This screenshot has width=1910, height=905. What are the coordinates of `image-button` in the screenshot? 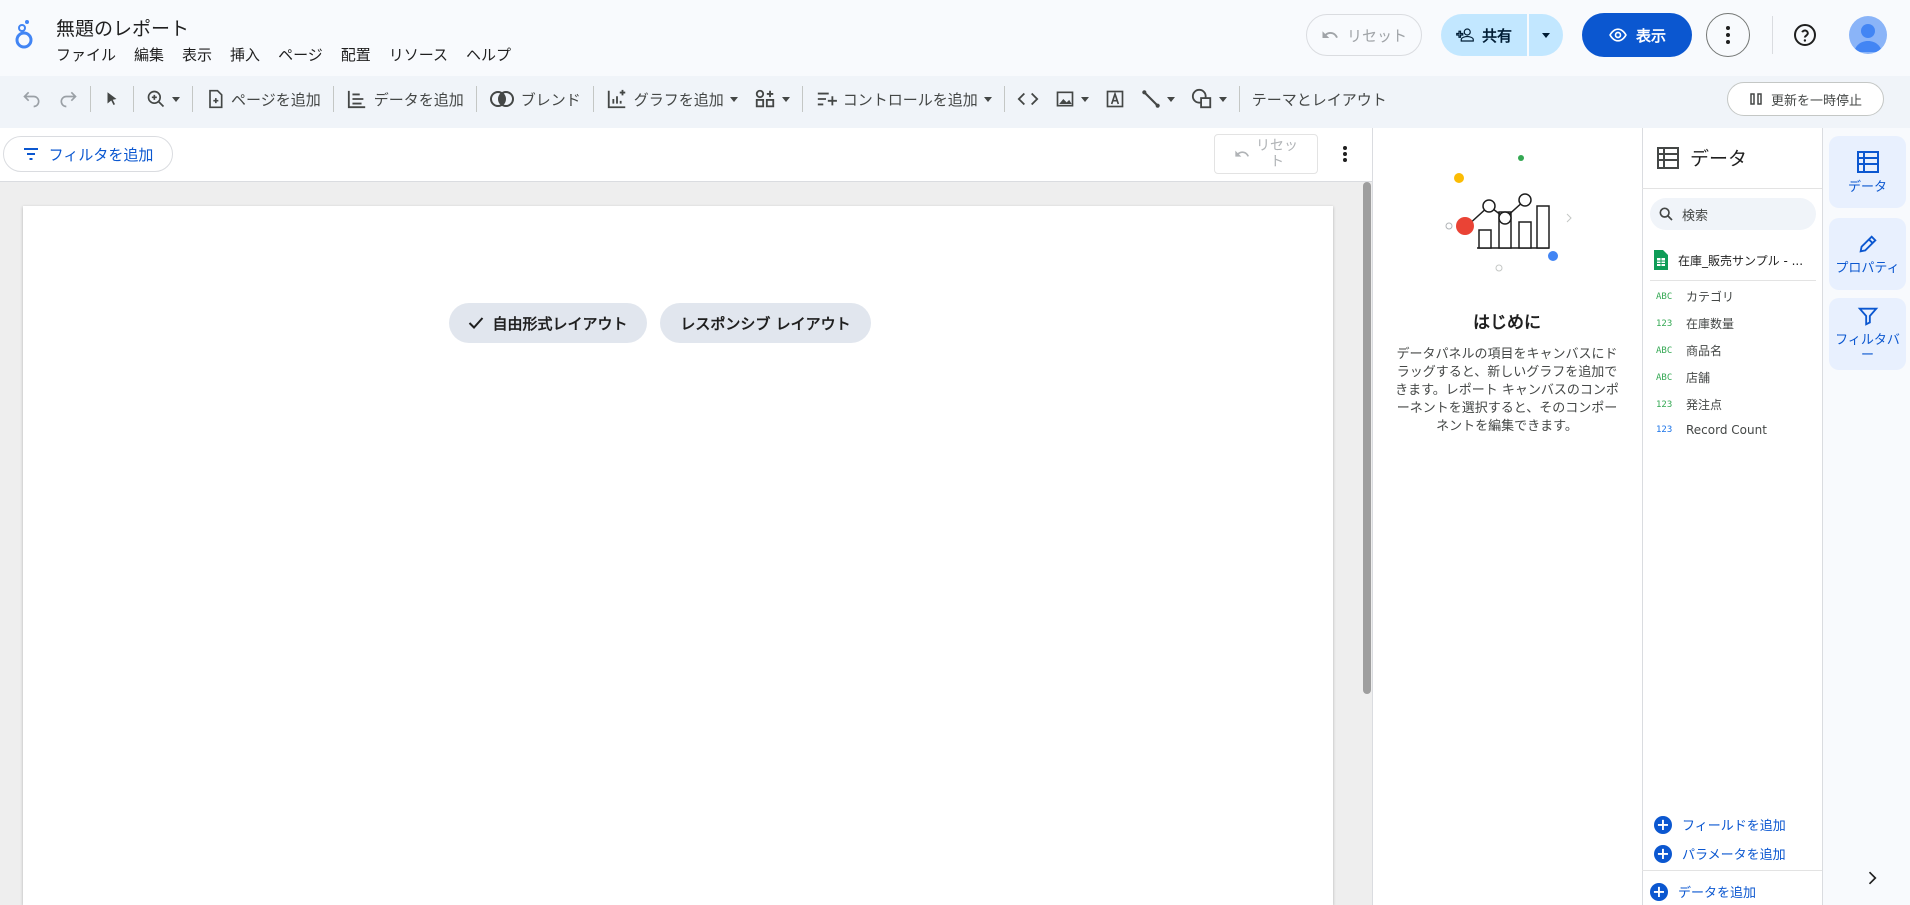 It's located at (1072, 99).